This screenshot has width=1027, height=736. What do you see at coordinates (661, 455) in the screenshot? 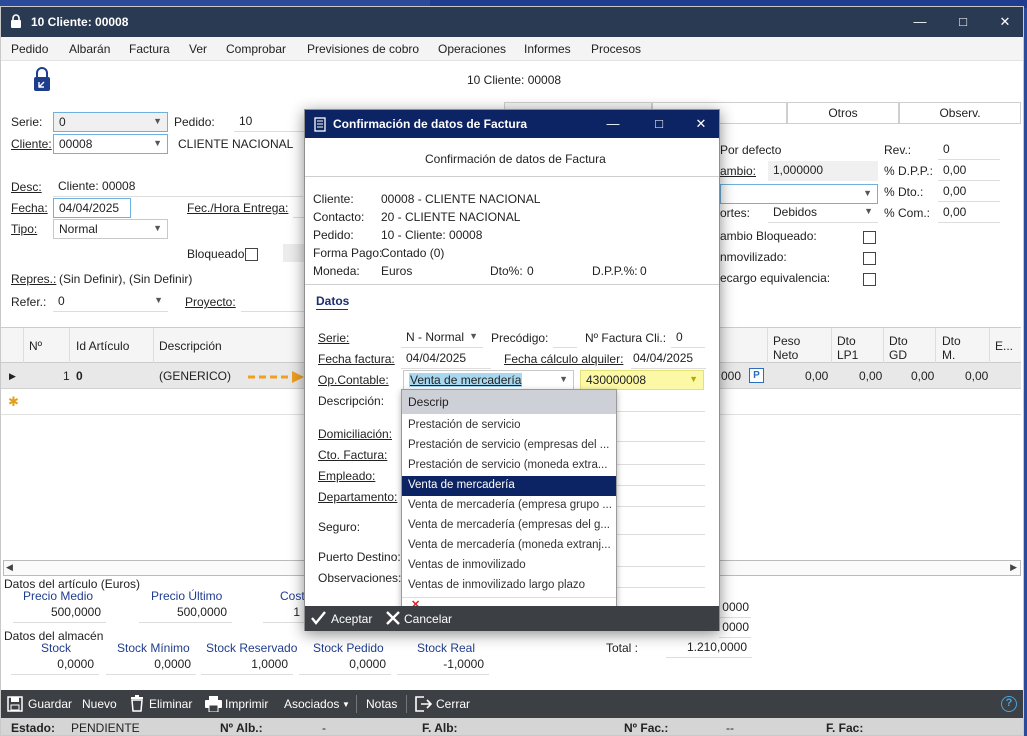
I see `cto-factura-field` at bounding box center [661, 455].